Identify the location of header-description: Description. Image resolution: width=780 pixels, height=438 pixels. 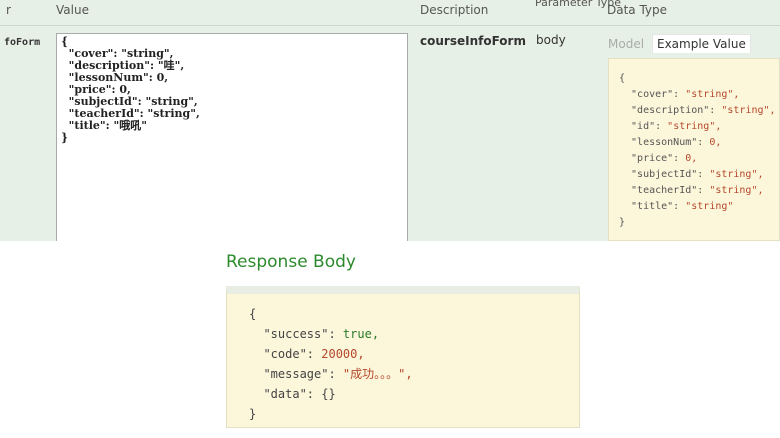
(454, 10).